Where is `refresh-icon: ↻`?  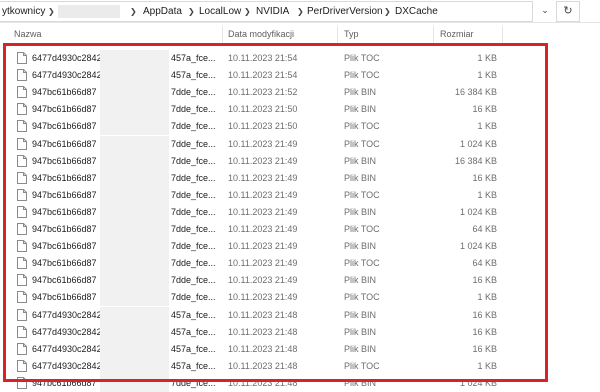 refresh-icon: ↻ is located at coordinates (568, 11).